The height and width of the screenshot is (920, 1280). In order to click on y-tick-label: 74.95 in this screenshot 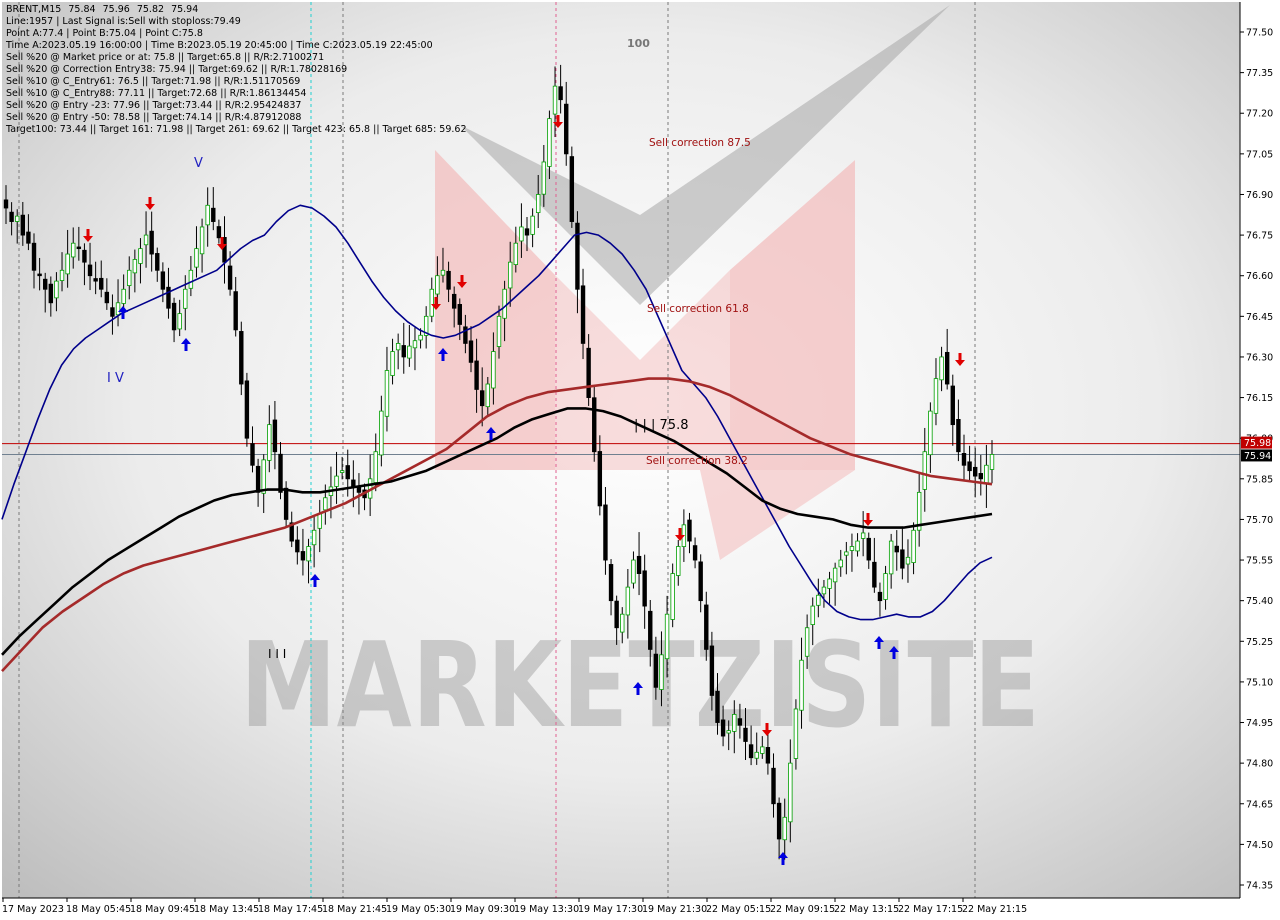, I will do `click(1259, 723)`.